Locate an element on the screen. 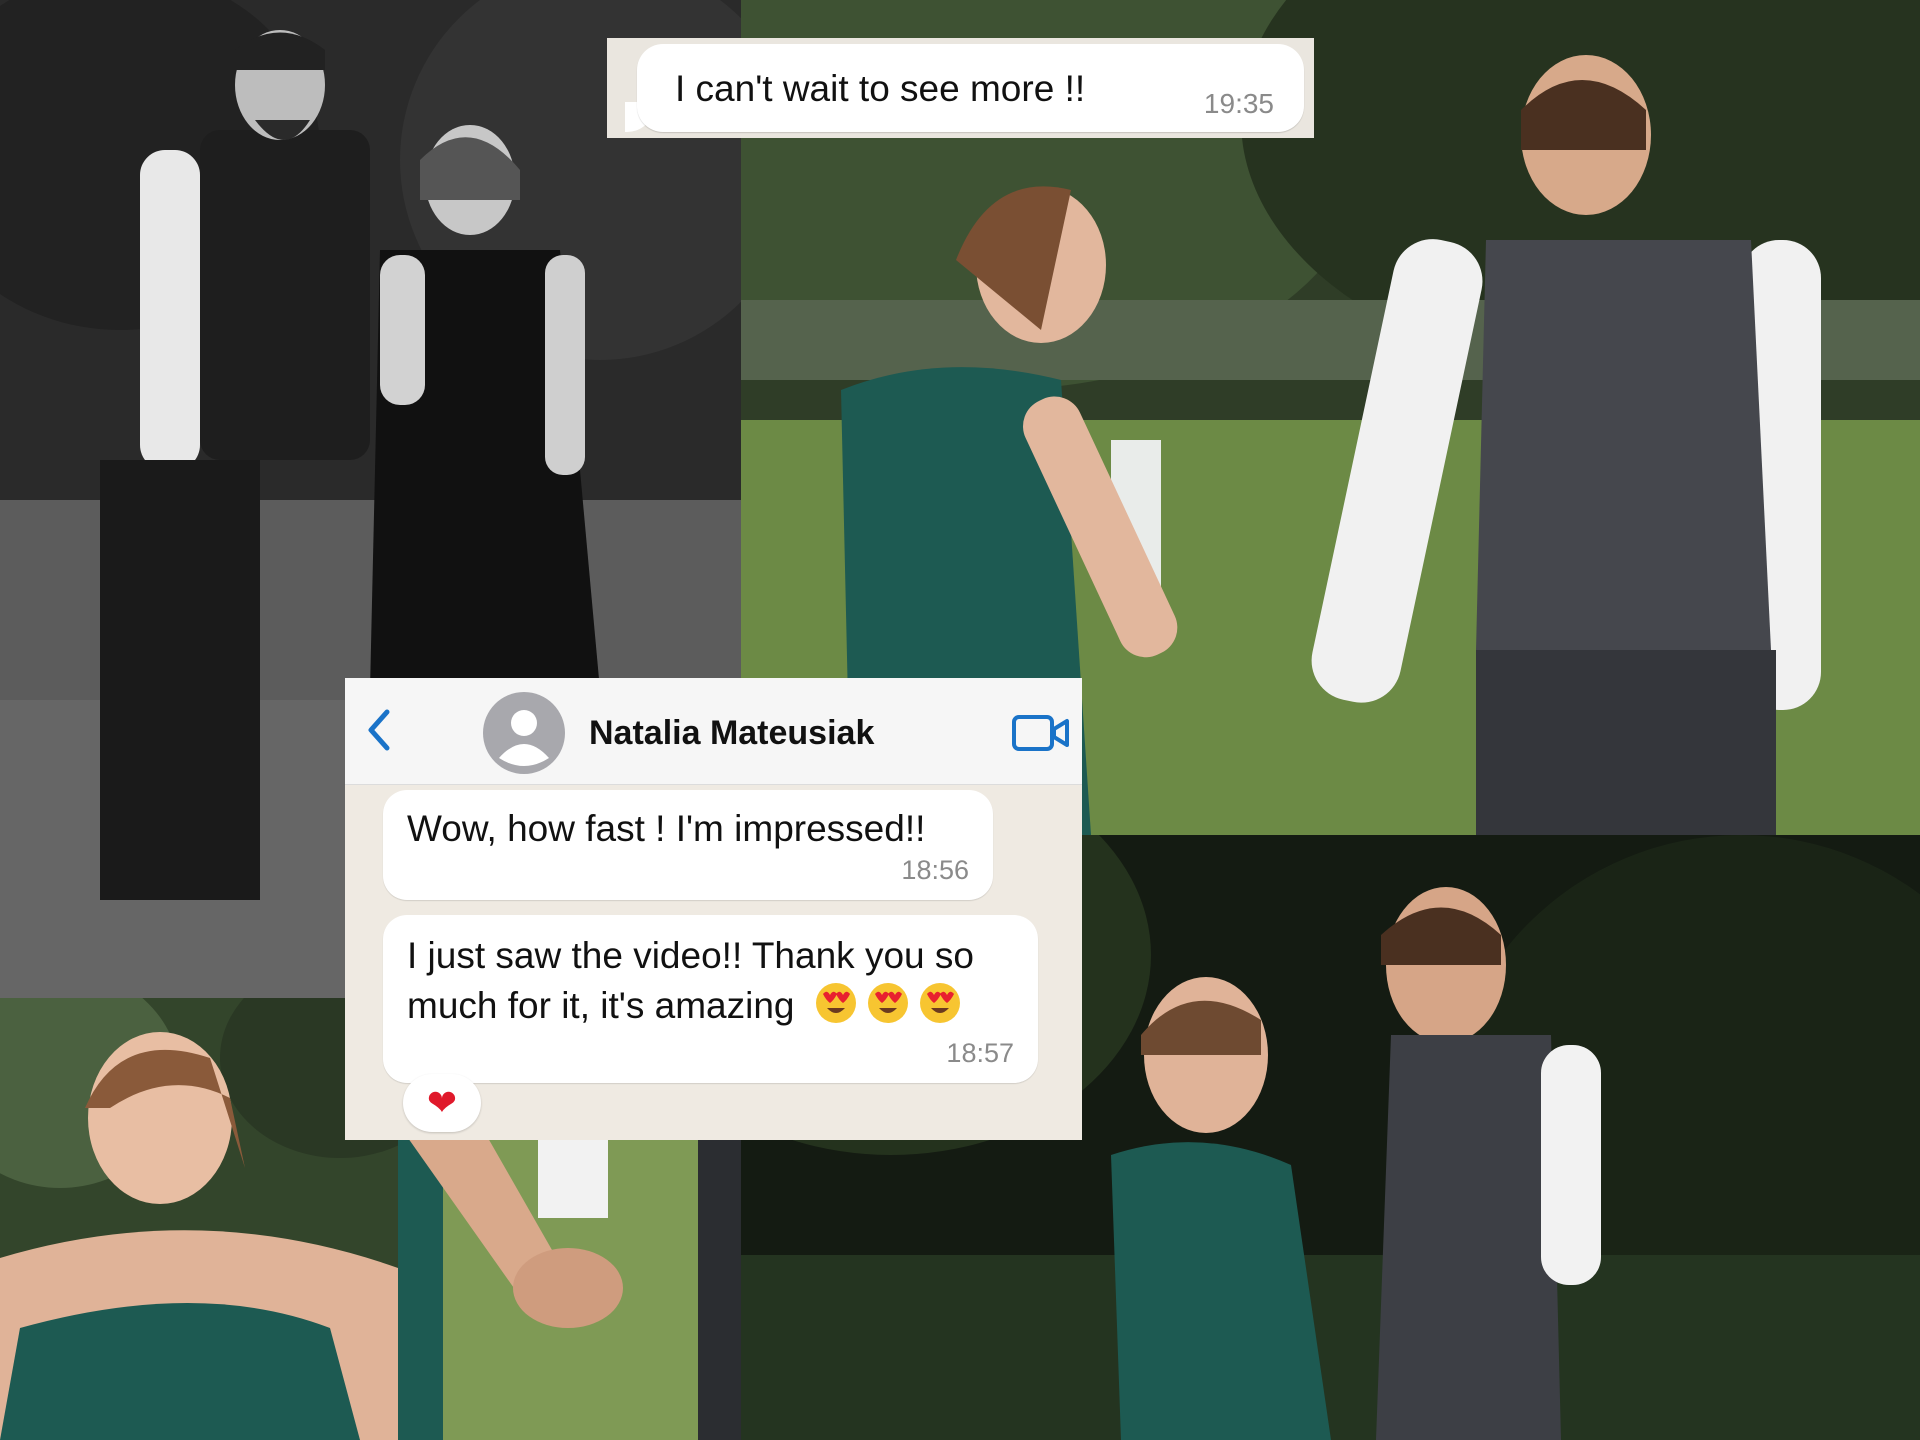 The height and width of the screenshot is (1440, 1920). heart-reaction-icon: ❤ is located at coordinates (442, 1103).